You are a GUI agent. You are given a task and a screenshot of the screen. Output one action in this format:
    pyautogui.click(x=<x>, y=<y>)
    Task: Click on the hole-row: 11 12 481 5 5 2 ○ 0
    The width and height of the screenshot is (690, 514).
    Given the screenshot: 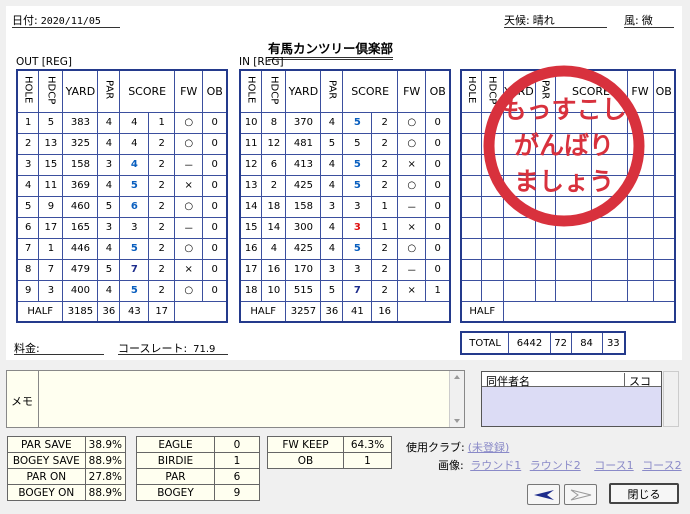 What is the action you would take?
    pyautogui.click(x=345, y=143)
    